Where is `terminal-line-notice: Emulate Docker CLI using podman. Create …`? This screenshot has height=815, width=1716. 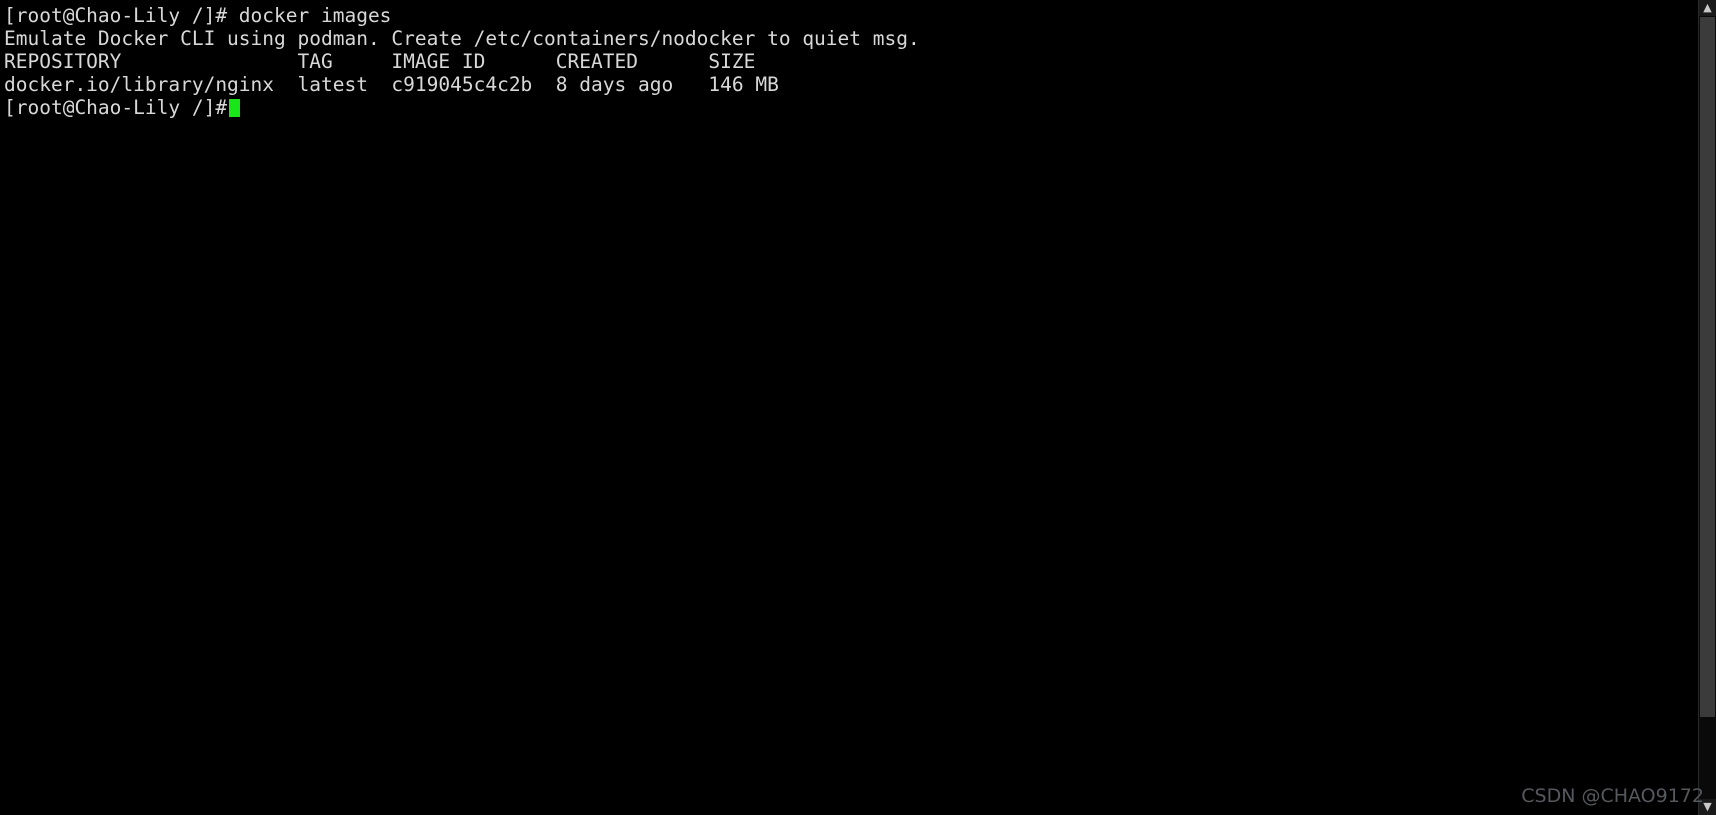 terminal-line-notice: Emulate Docker CLI using podman. Create … is located at coordinates (462, 38).